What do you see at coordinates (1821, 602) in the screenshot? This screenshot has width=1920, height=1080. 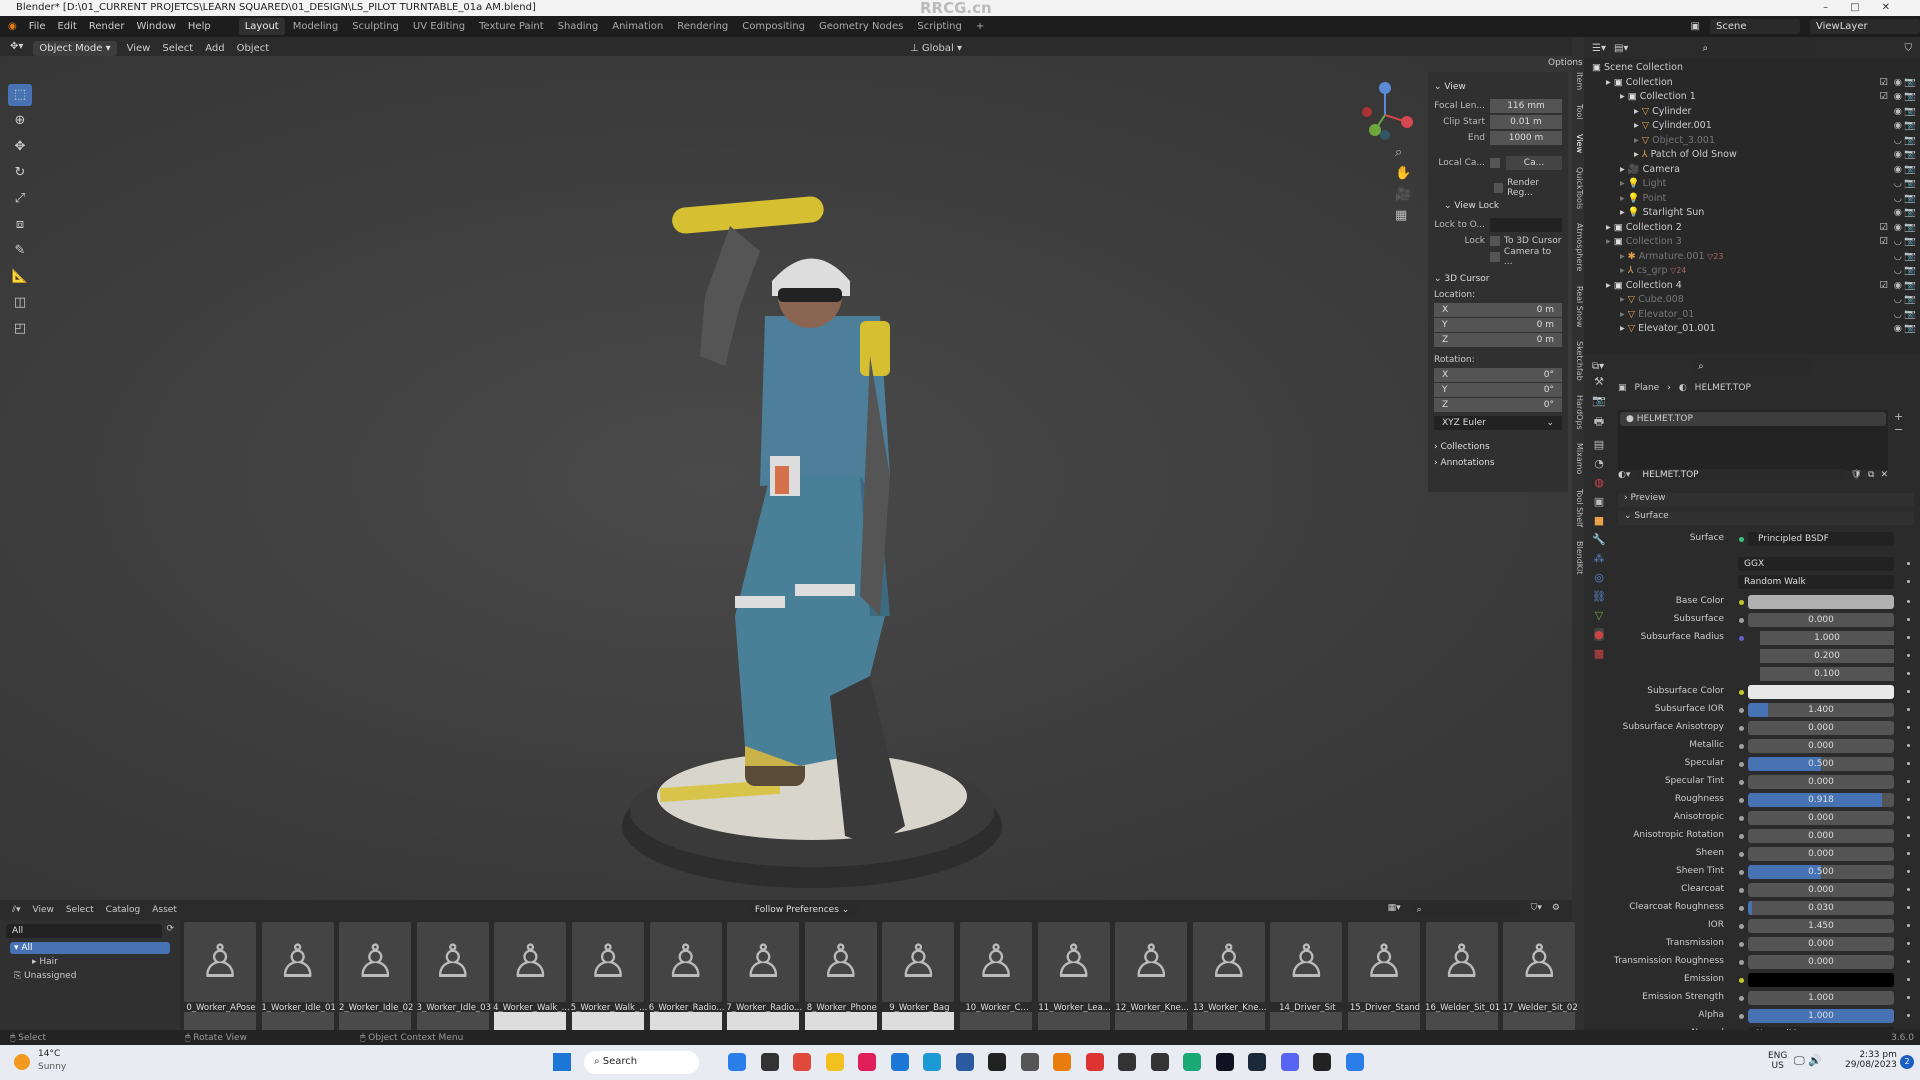 I see `property-field-base-color` at bounding box center [1821, 602].